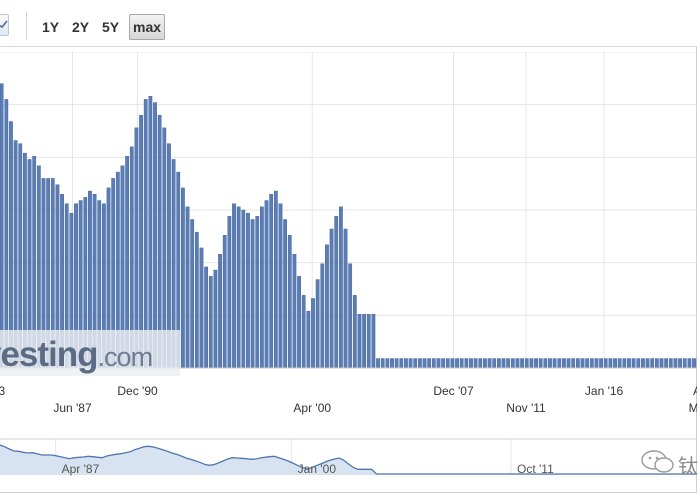 This screenshot has height=500, width=700. I want to click on x-tick-label: Dec '07, so click(453, 391).